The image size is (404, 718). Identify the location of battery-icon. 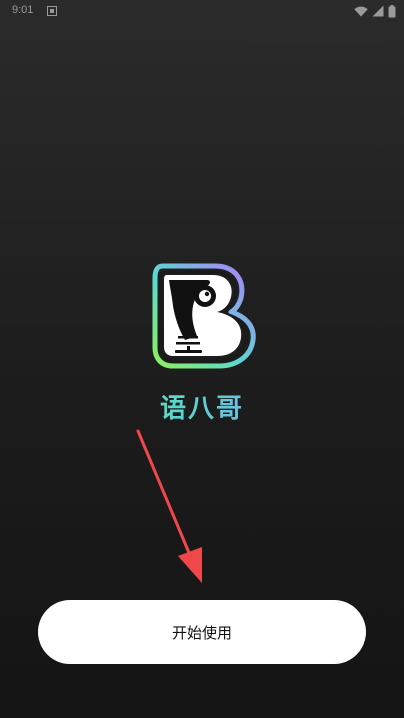
(392, 10).